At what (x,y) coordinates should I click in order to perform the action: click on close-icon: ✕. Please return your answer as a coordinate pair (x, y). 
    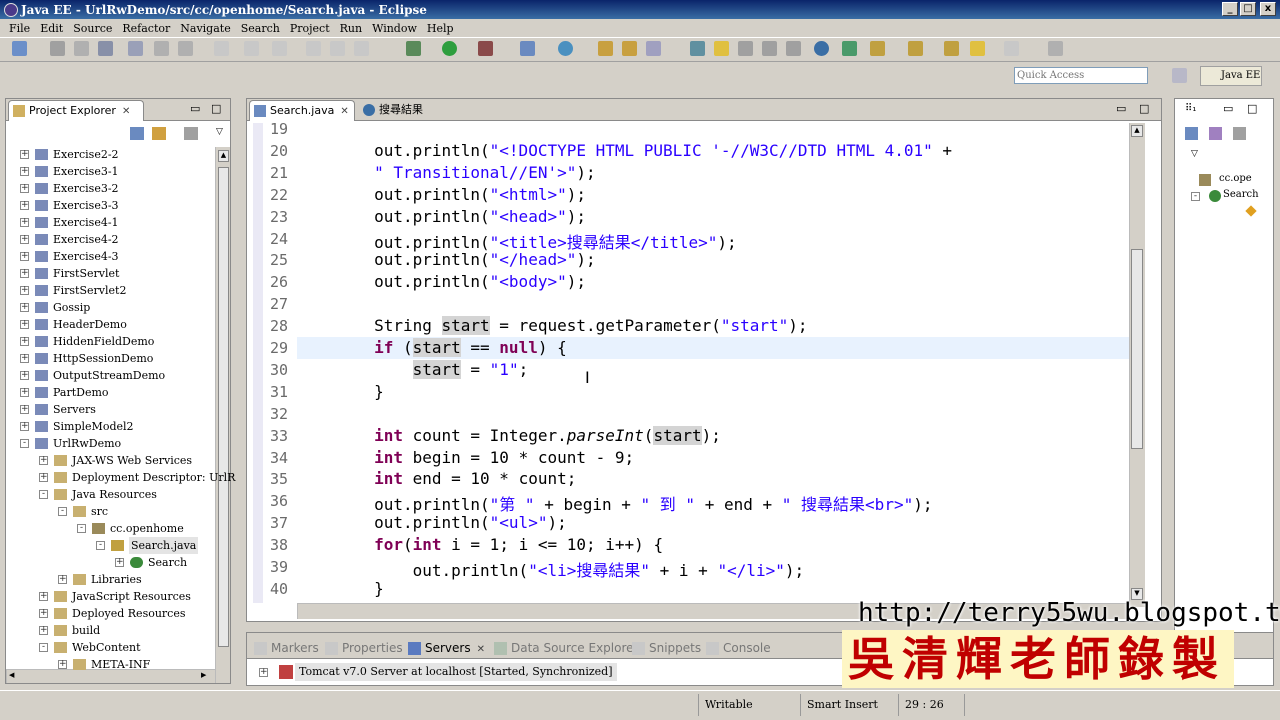
    Looking at the image, I should click on (344, 112).